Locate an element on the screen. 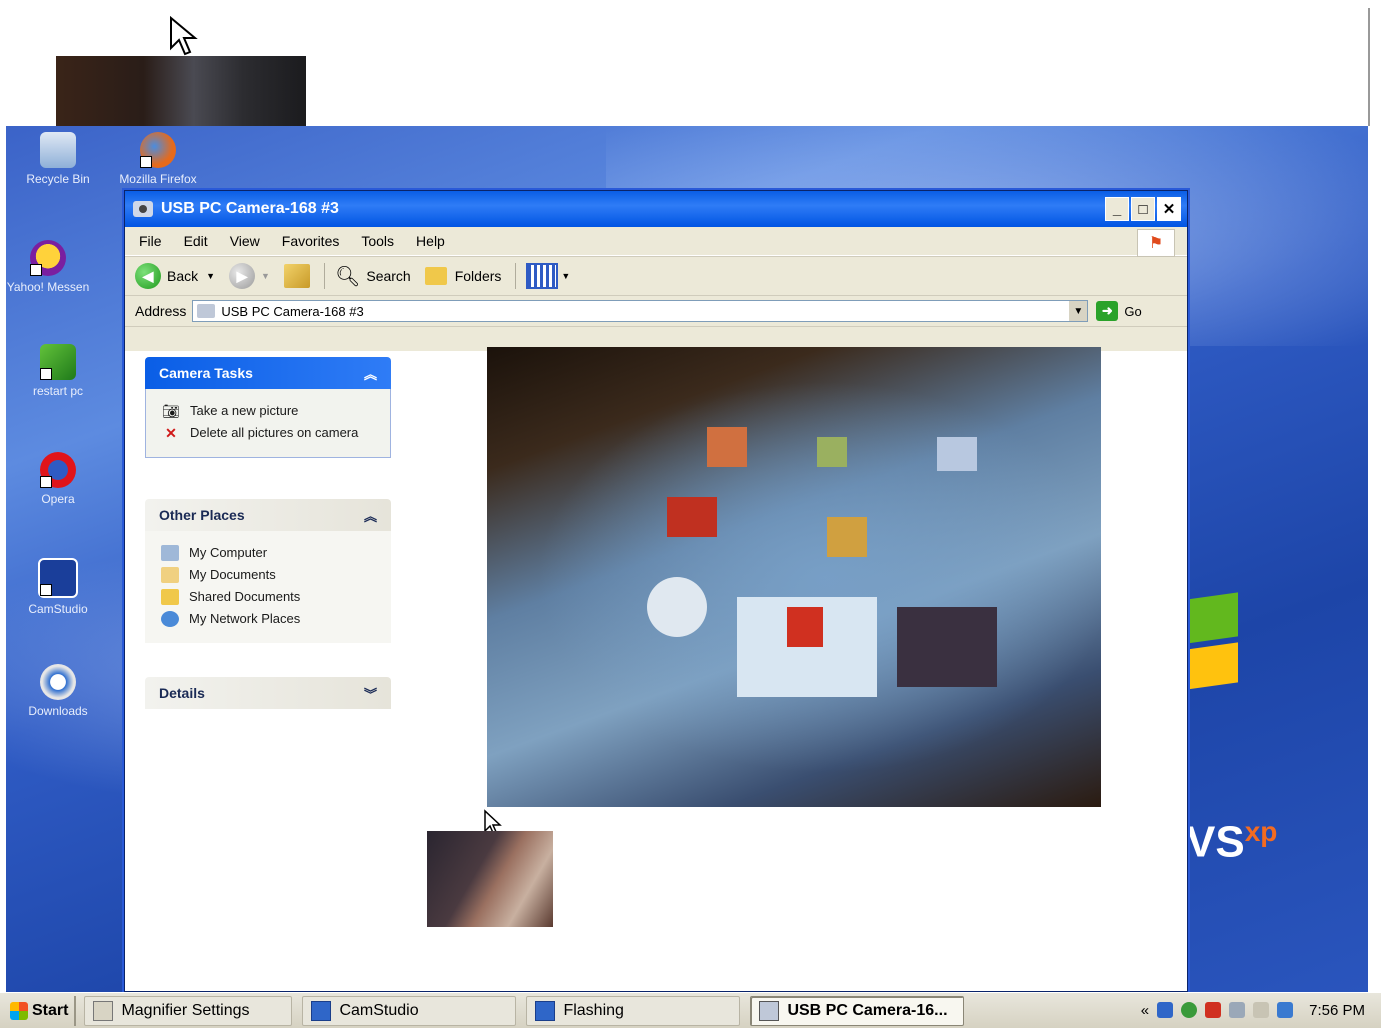 The height and width of the screenshot is (1028, 1381). back-button: ◀ Back ▼ is located at coordinates (175, 276).